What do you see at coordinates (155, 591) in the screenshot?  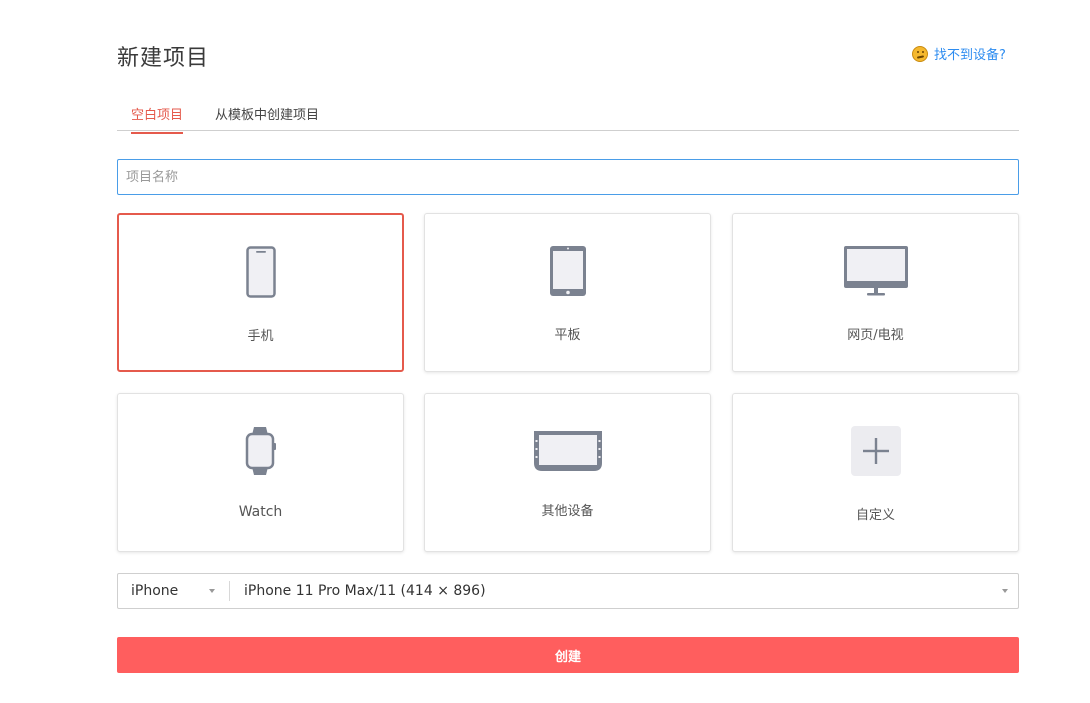 I see `device-type-value: iPhone` at bounding box center [155, 591].